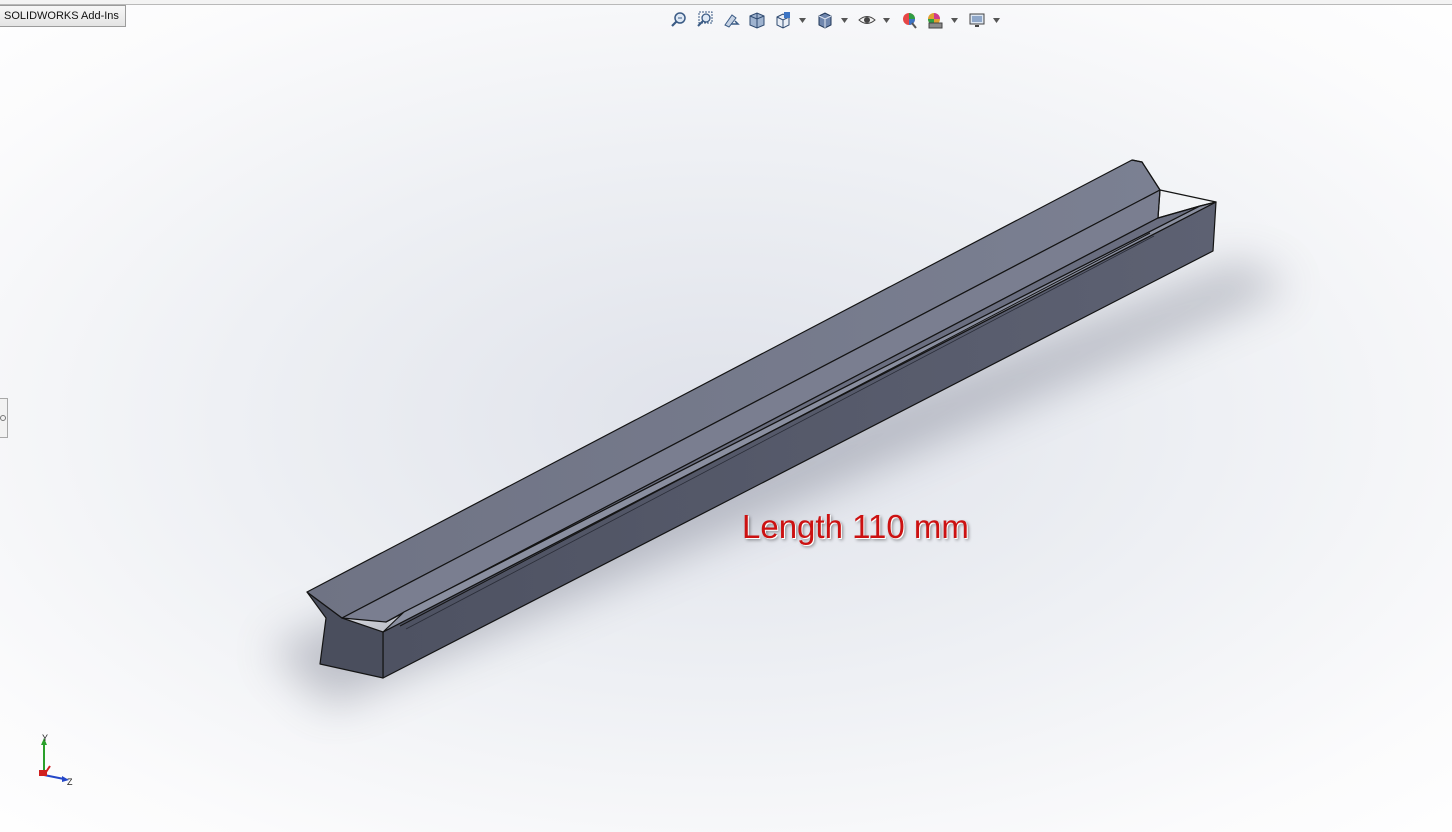 Image resolution: width=1452 pixels, height=832 pixels. What do you see at coordinates (45, 738) in the screenshot?
I see `triad-y-label: Y` at bounding box center [45, 738].